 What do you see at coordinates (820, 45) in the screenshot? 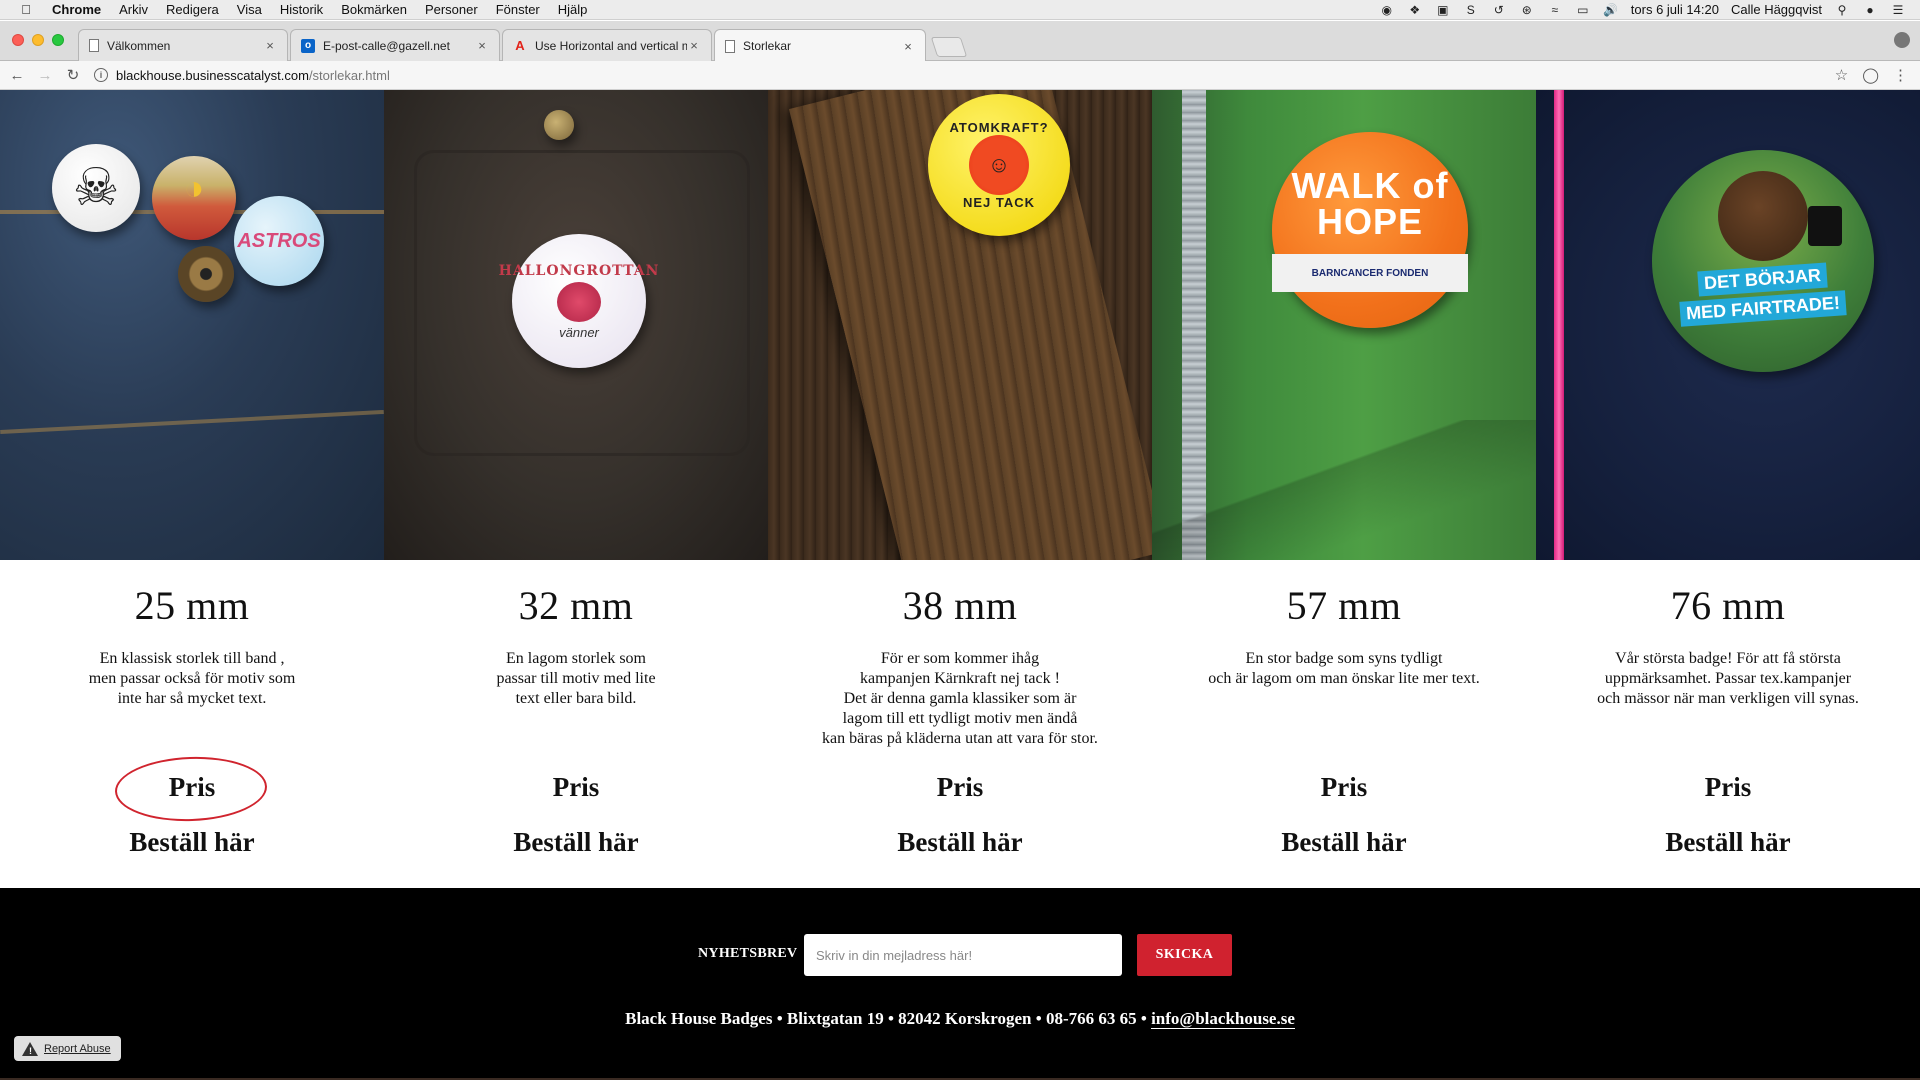
I see `tab-storlekar: Storlekar ×` at bounding box center [820, 45].